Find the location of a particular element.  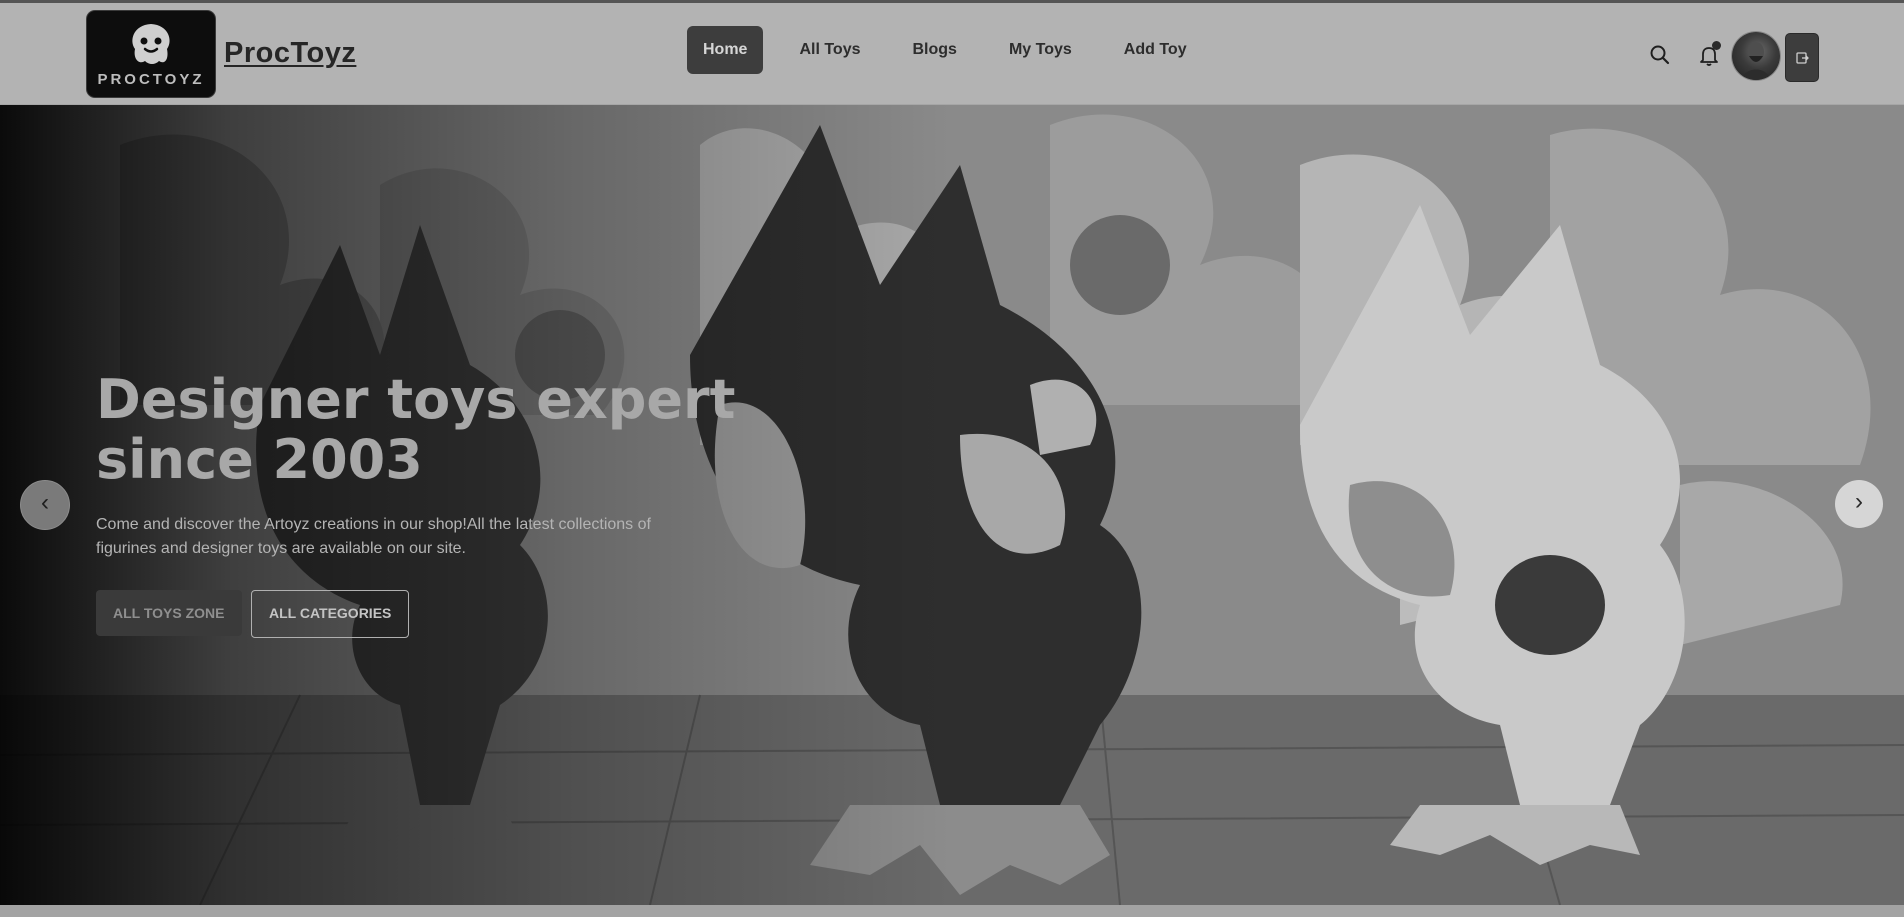

logout-button is located at coordinates (1802, 57).